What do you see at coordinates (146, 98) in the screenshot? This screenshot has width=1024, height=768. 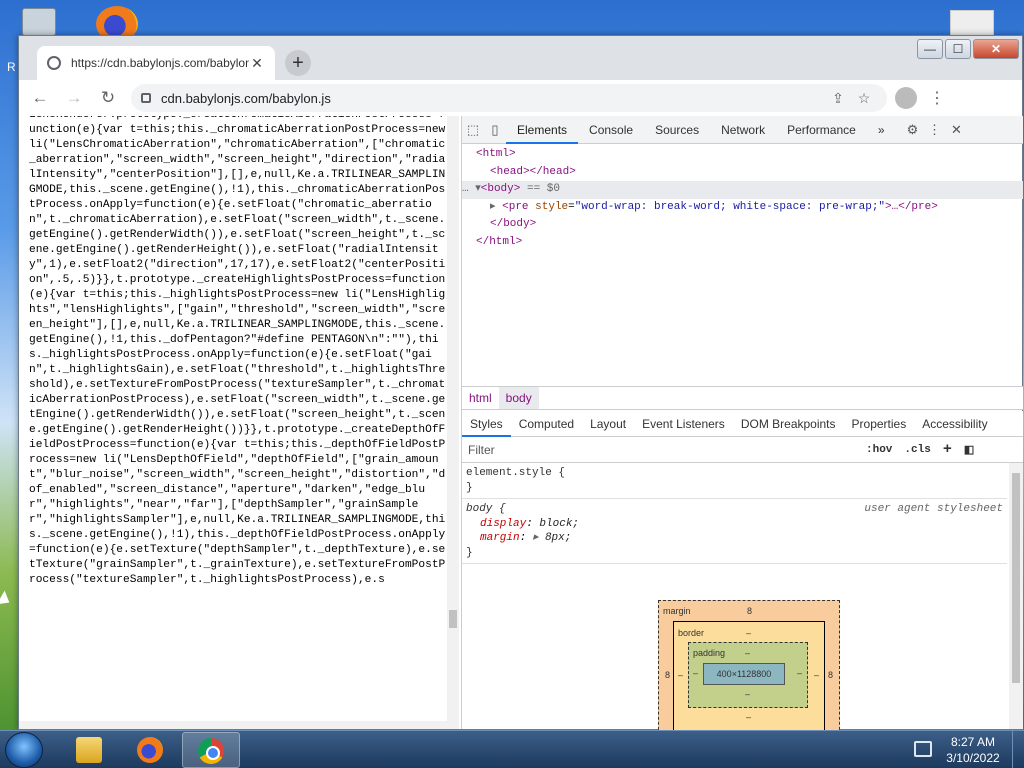 I see `lock-icon` at bounding box center [146, 98].